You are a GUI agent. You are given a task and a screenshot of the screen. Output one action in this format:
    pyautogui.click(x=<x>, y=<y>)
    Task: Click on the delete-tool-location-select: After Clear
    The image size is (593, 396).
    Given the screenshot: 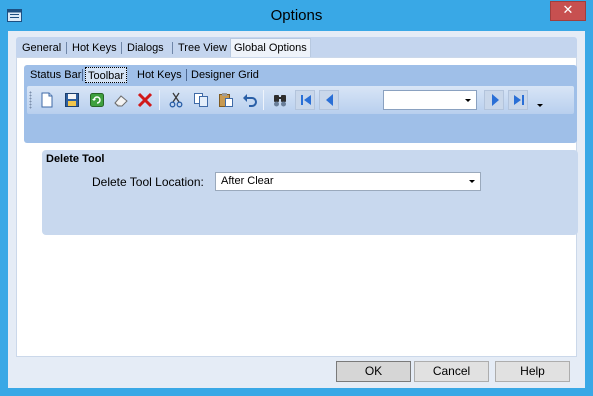 What is the action you would take?
    pyautogui.click(x=348, y=181)
    